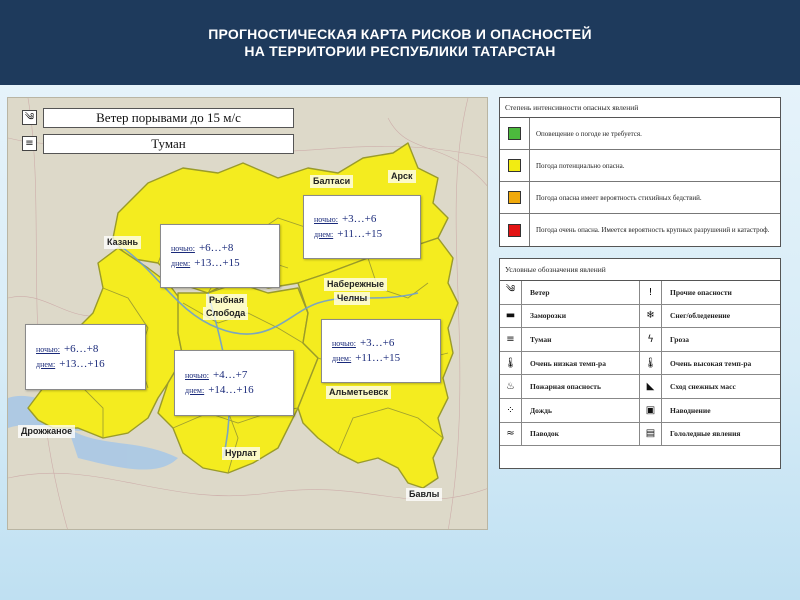 This screenshot has width=800, height=600. What do you see at coordinates (544, 434) in the screenshot?
I see `symbol-label: Паводок` at bounding box center [544, 434].